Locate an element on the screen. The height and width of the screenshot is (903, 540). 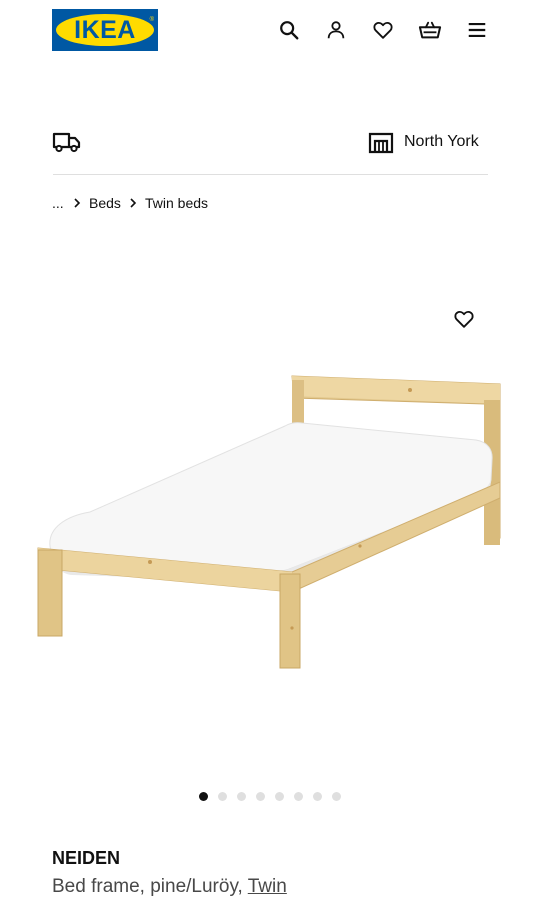
logo-oval: IKEA is located at coordinates (105, 30).